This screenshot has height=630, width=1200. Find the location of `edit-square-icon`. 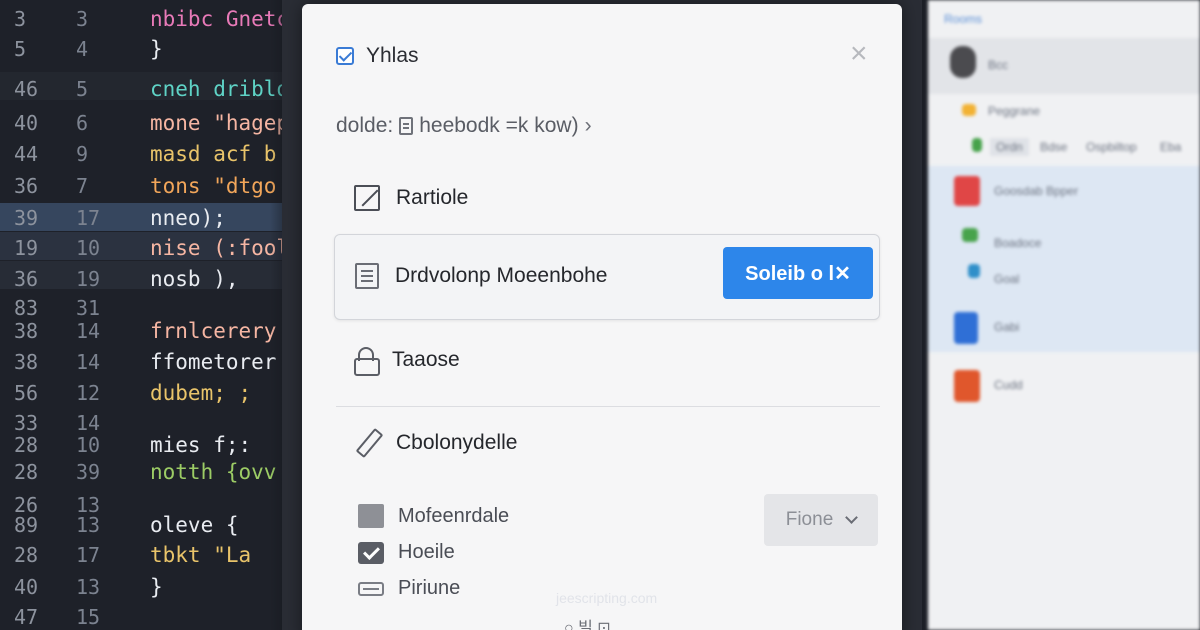

edit-square-icon is located at coordinates (367, 198).